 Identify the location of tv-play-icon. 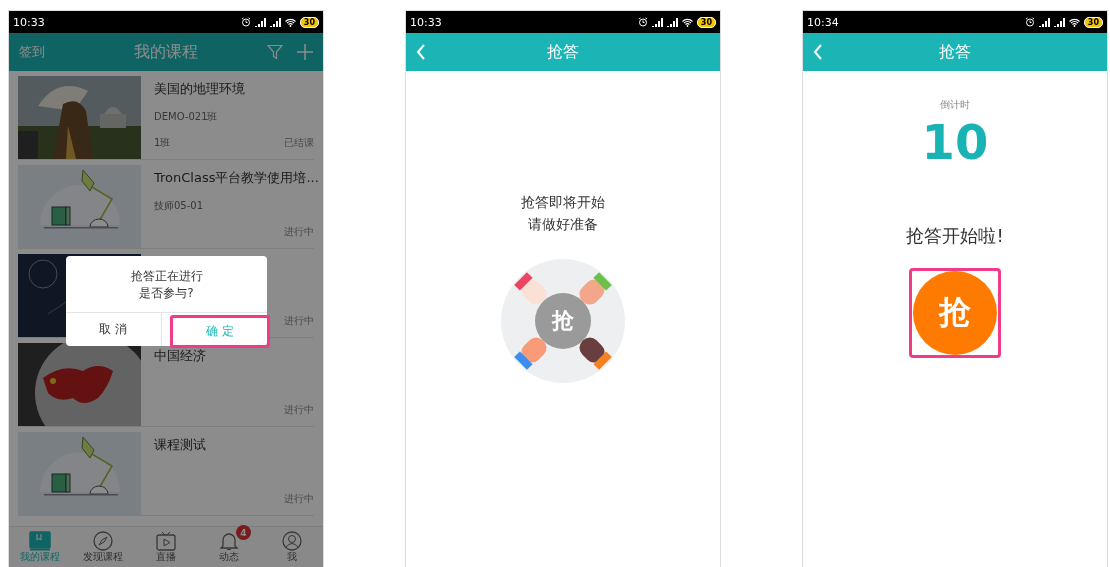
(166, 541).